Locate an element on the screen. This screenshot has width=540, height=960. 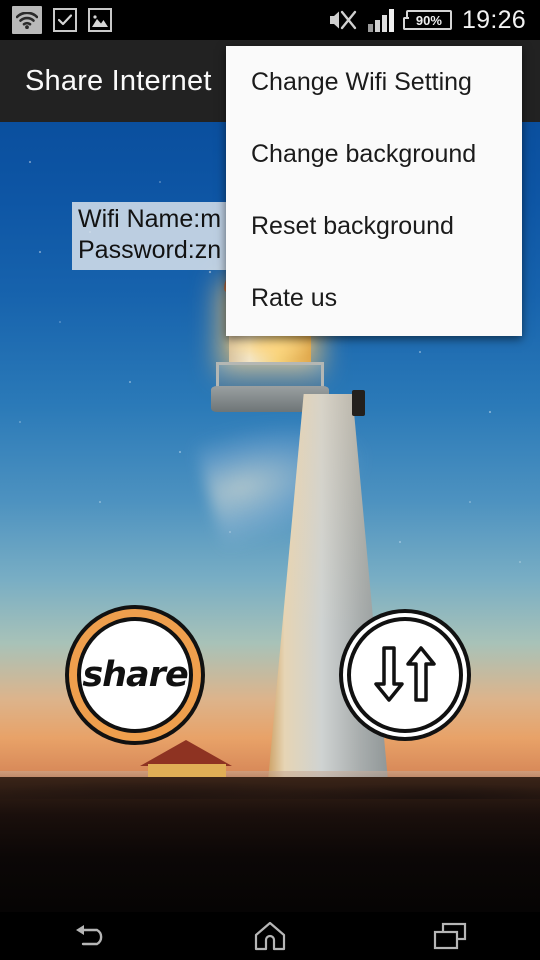
lighthouse-window is located at coordinates (358, 403).